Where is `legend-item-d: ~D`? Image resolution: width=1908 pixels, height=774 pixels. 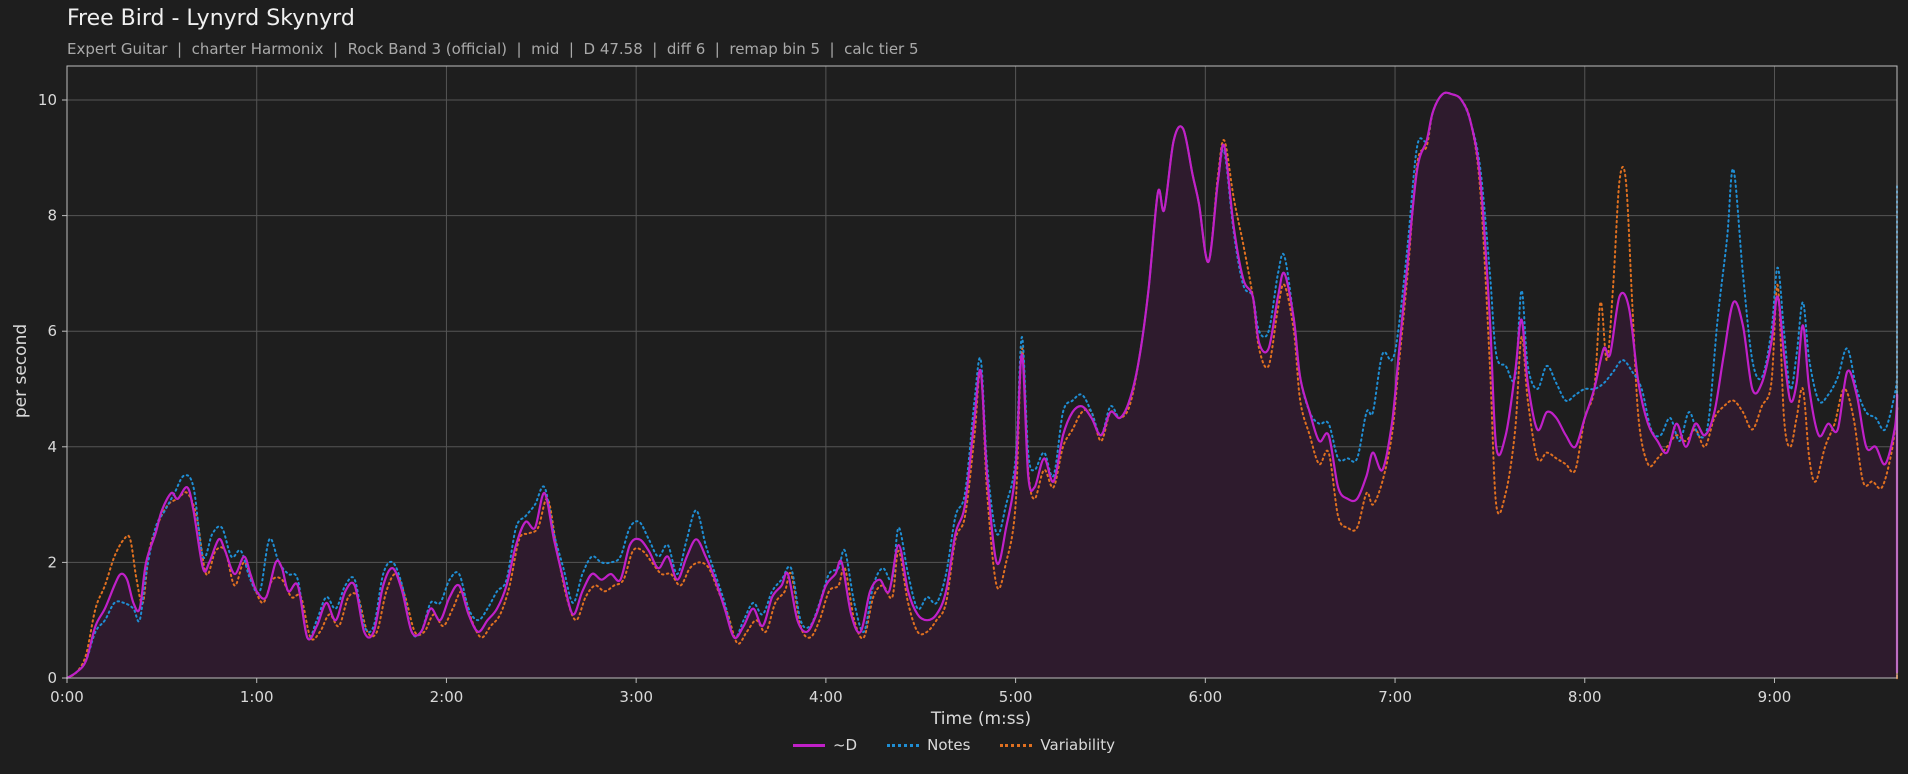
legend-item-d: ~D is located at coordinates (825, 745).